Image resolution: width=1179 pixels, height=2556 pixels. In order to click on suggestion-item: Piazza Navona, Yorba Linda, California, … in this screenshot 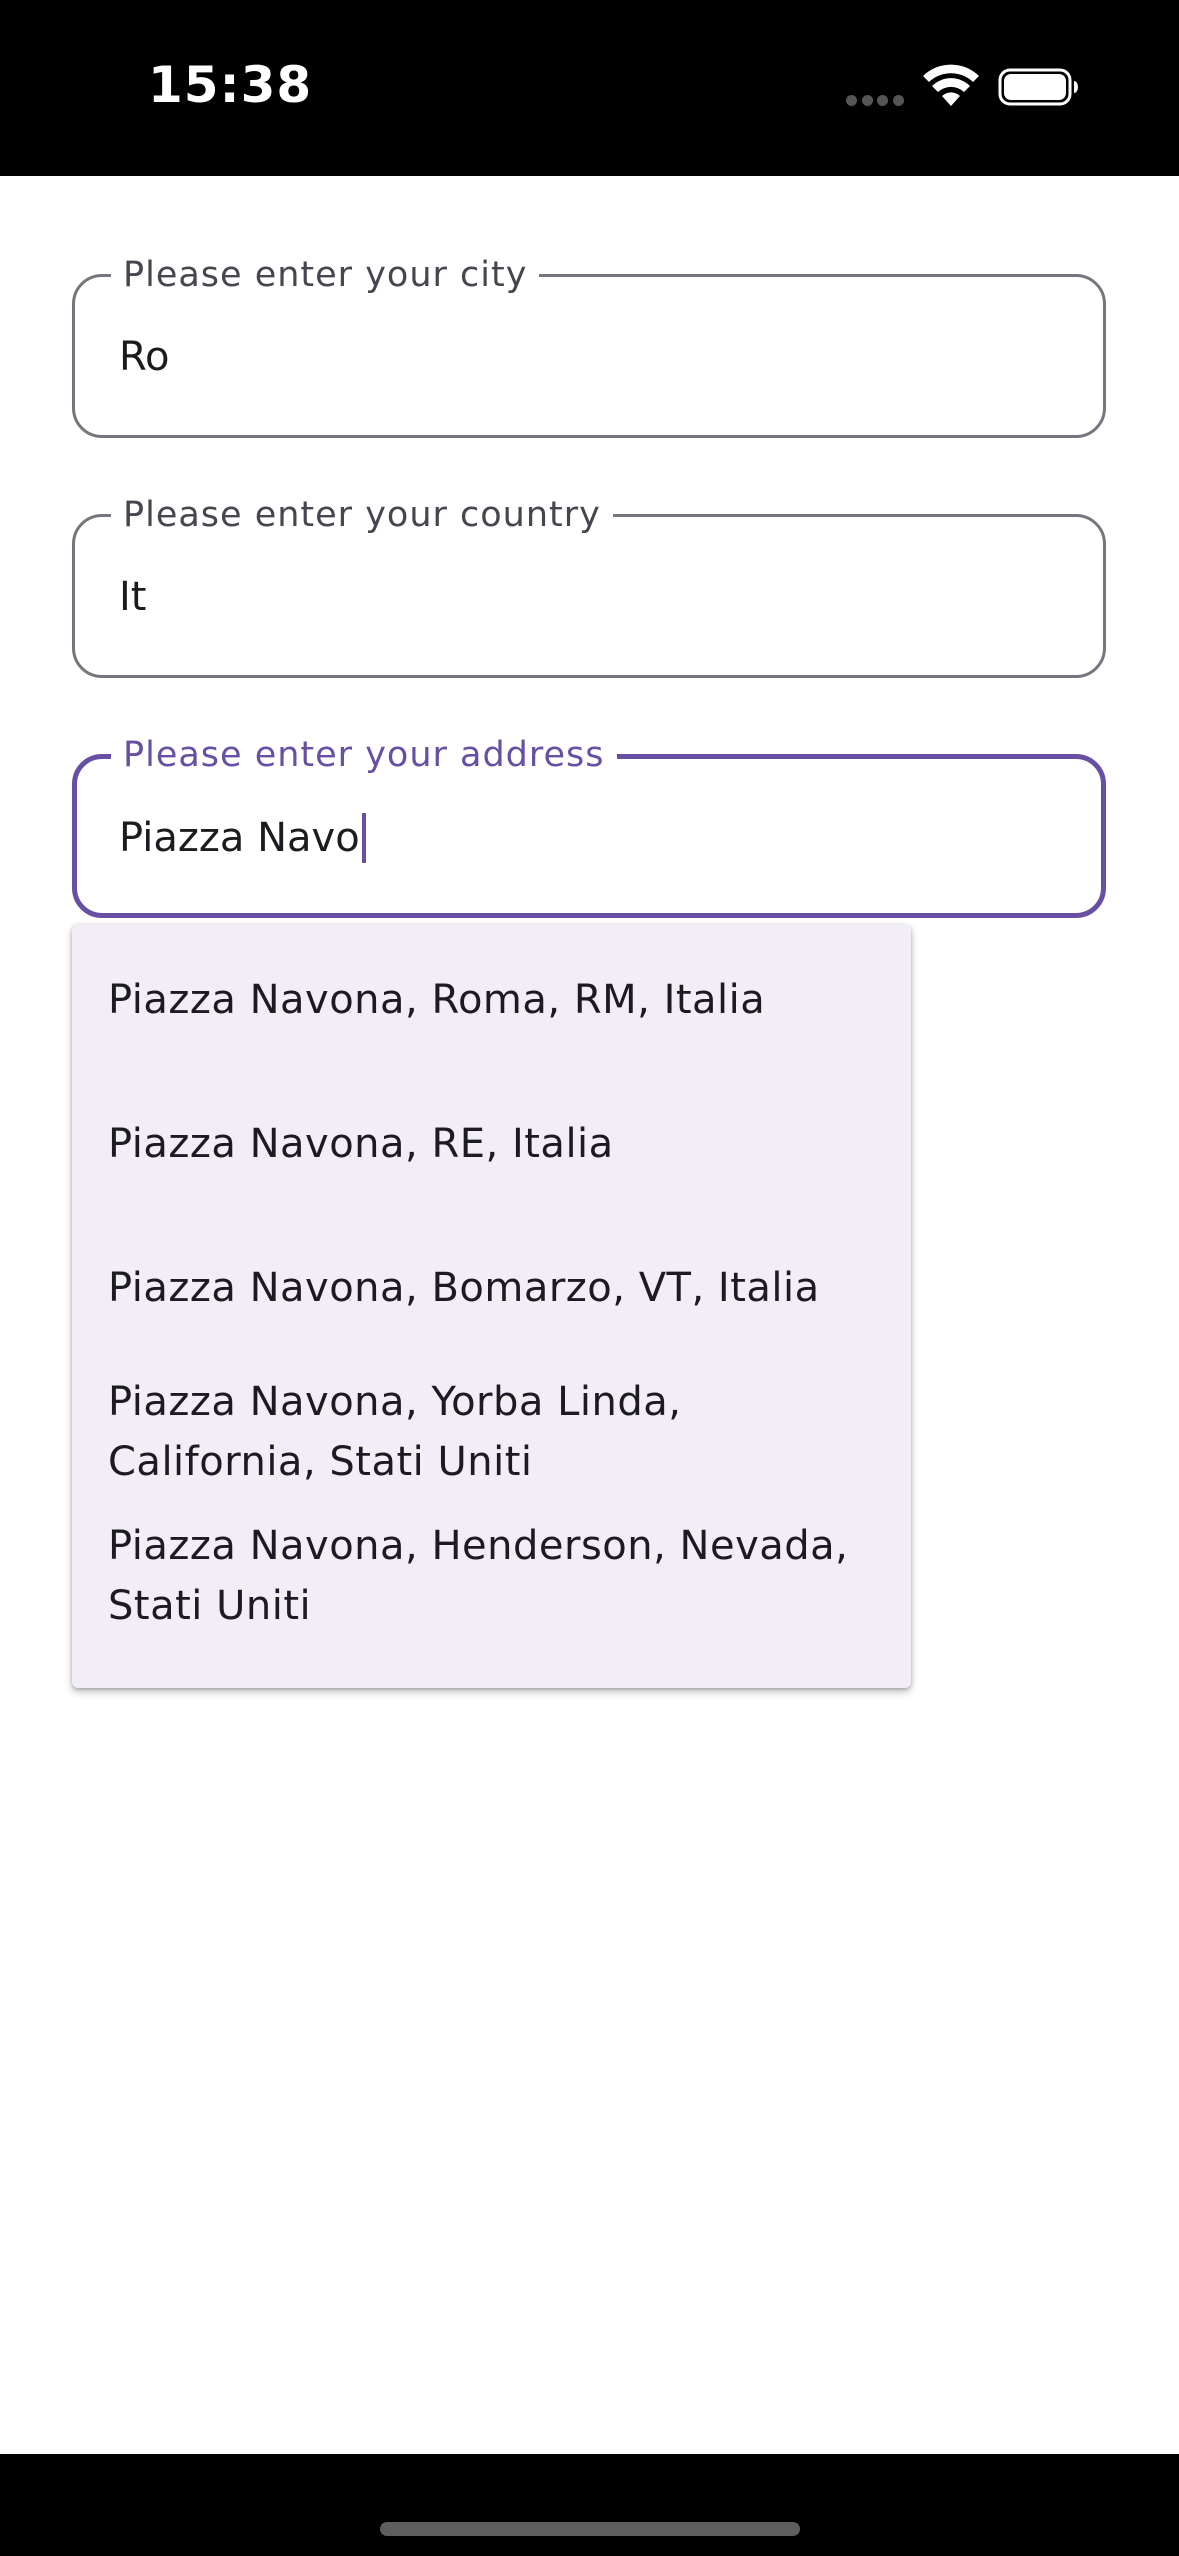, I will do `click(498, 1432)`.